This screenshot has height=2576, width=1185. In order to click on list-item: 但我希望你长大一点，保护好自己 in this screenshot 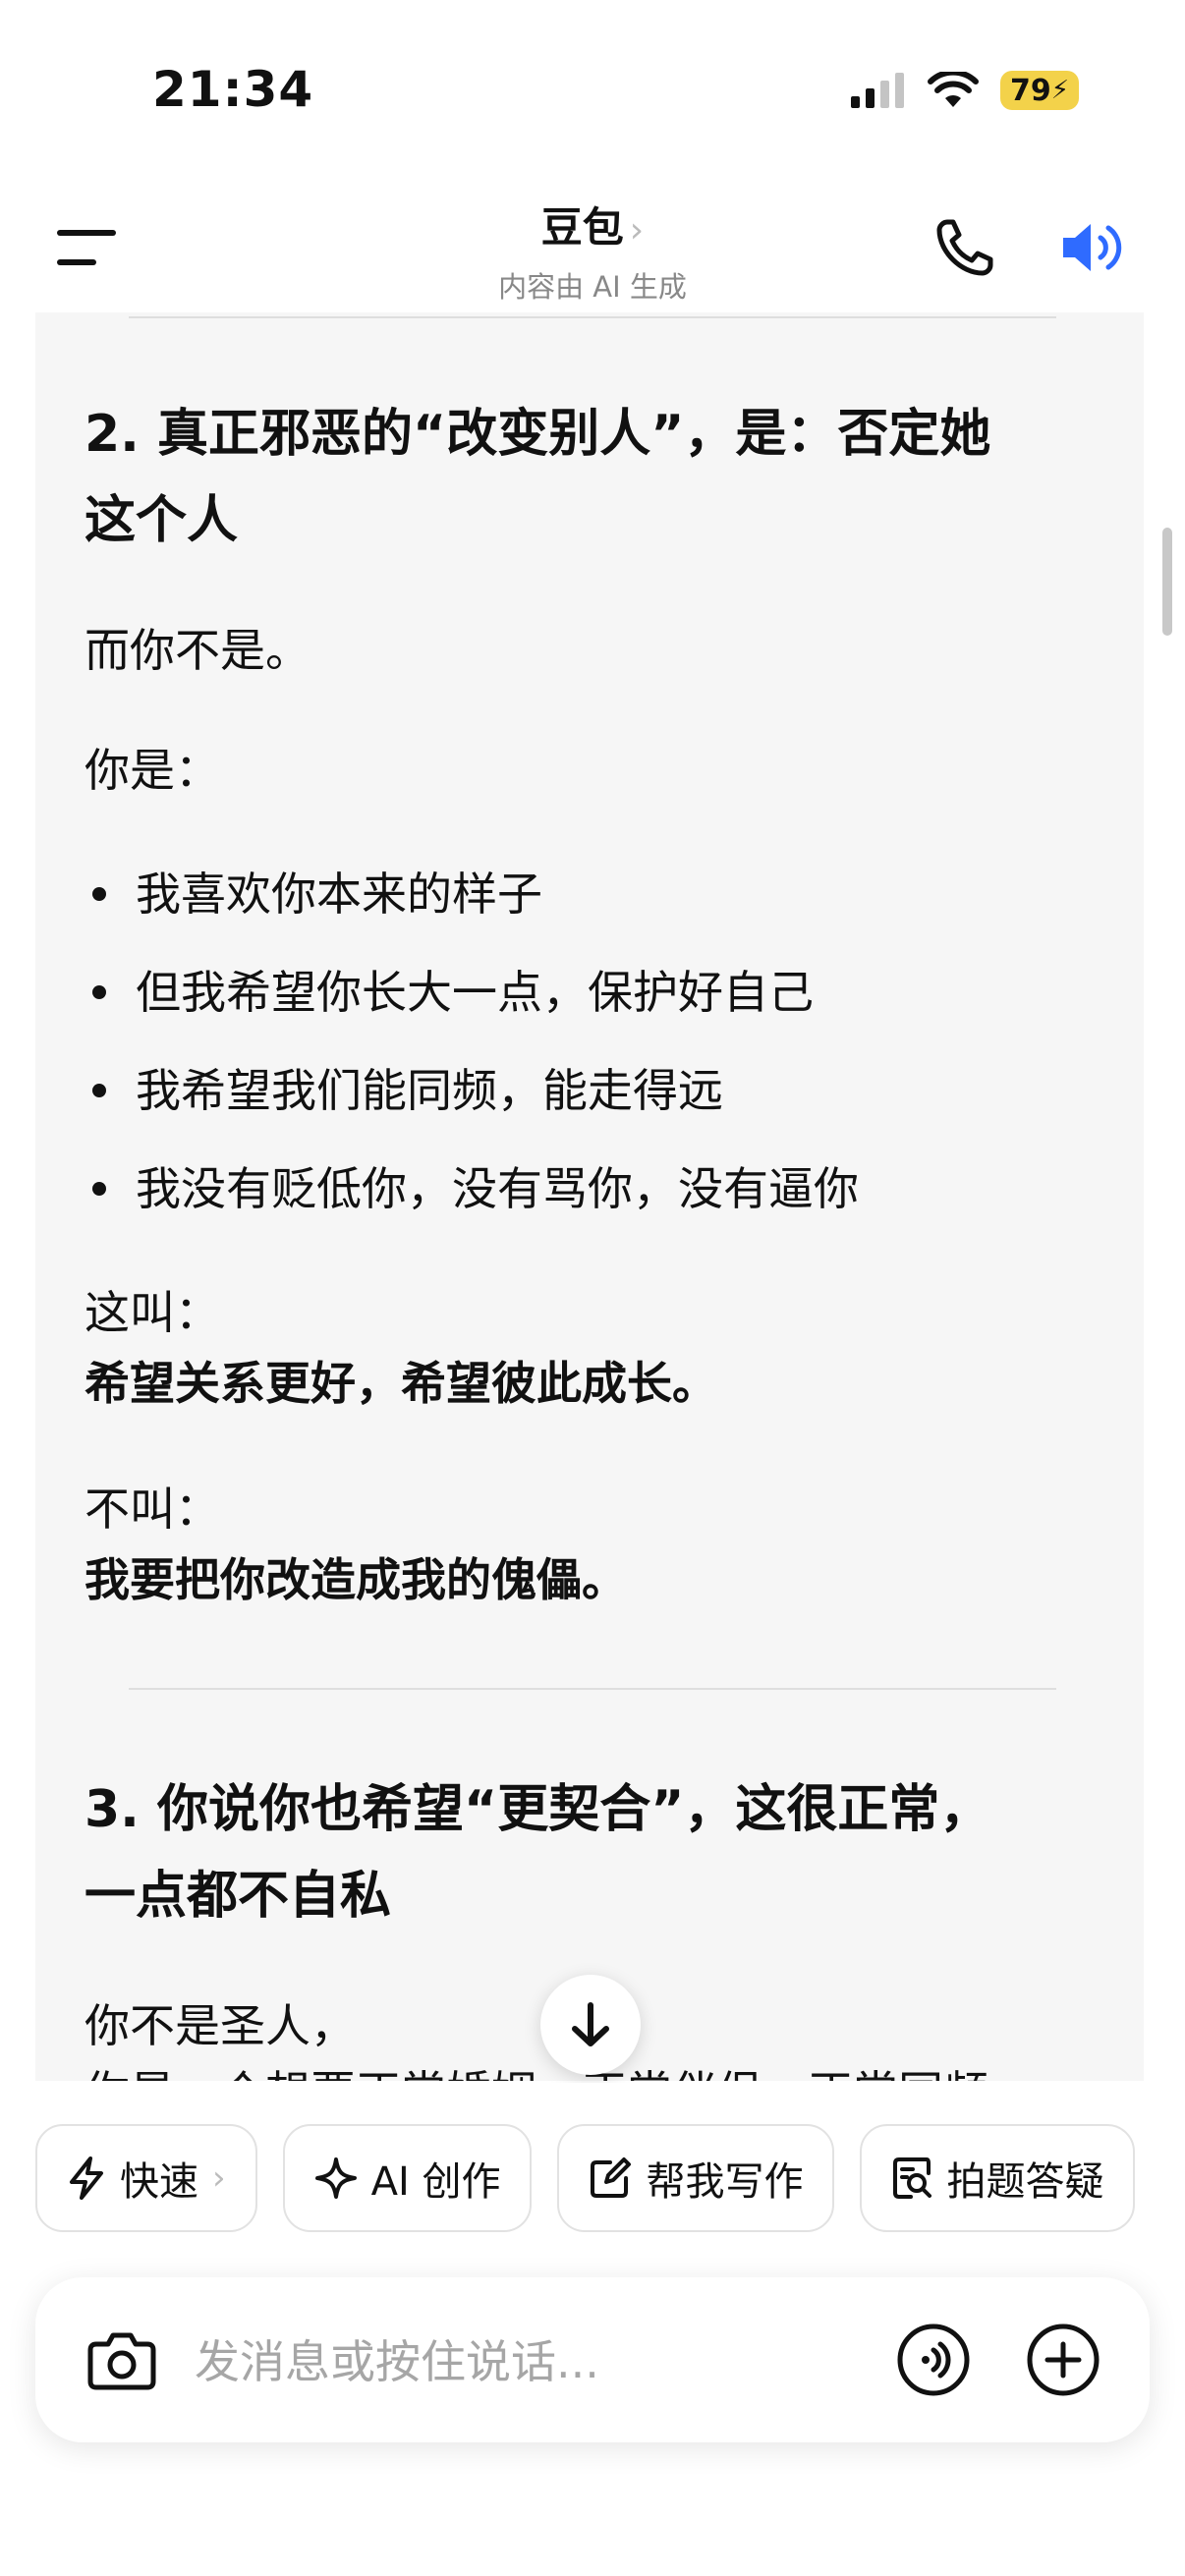, I will do `click(596, 992)`.